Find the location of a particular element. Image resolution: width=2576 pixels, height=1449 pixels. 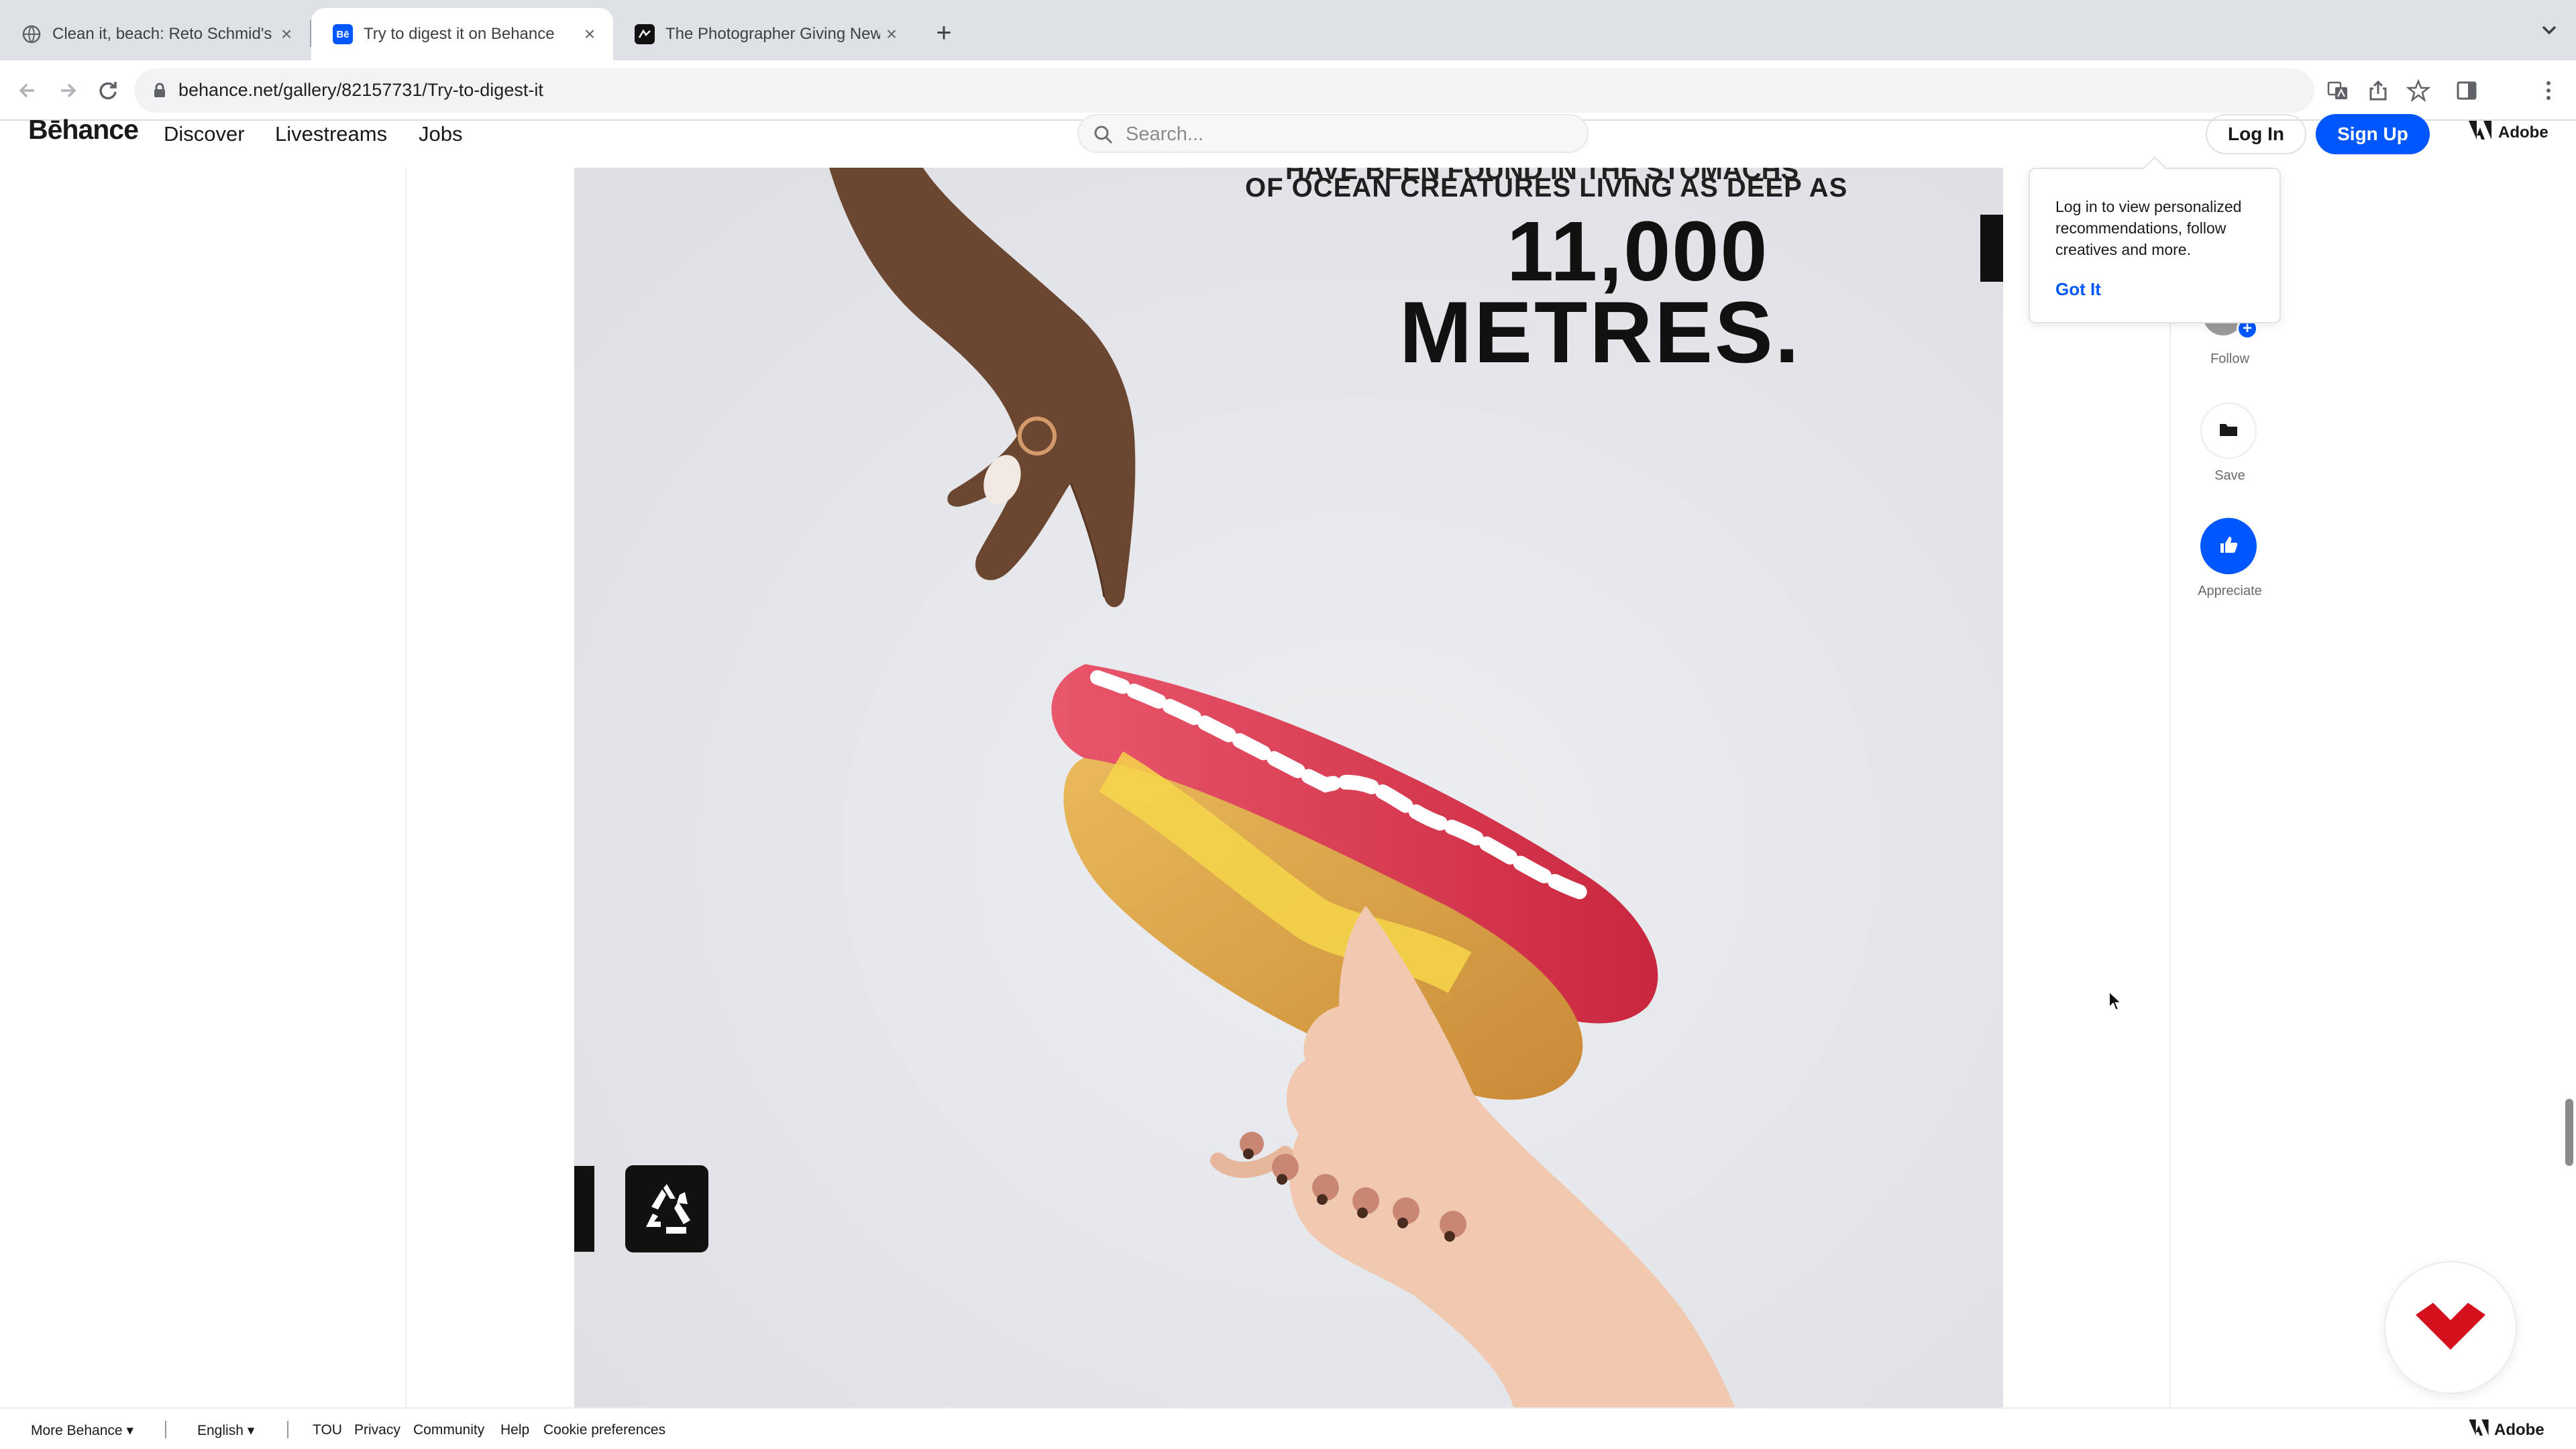

share-icon is located at coordinates (2378, 90).